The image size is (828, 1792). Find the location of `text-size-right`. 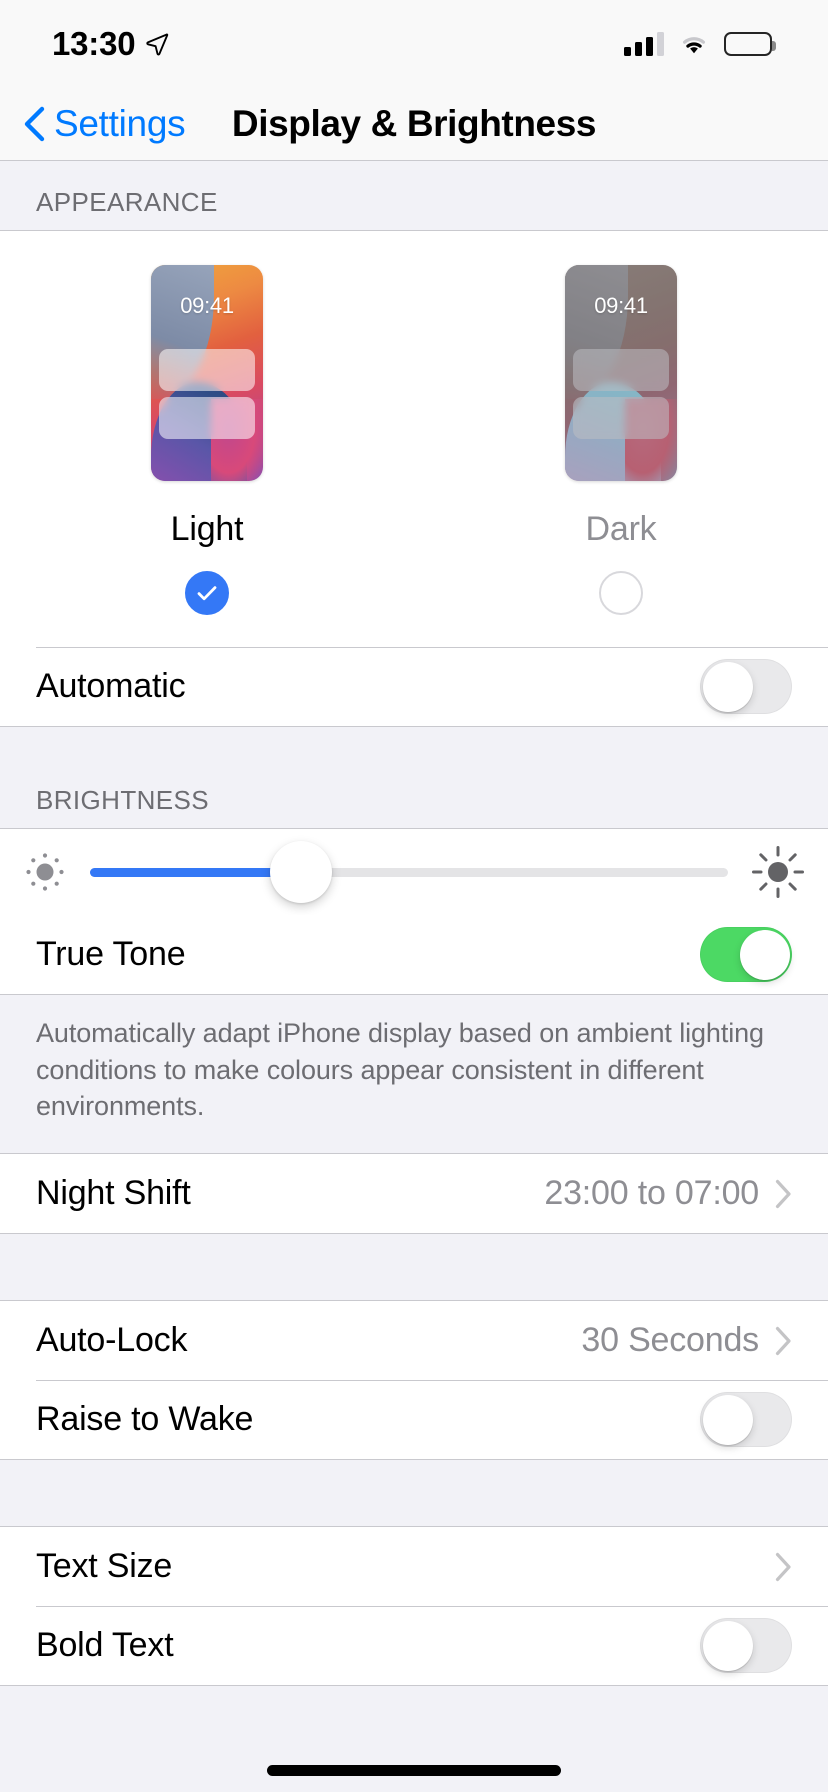

text-size-right is located at coordinates (783, 1567).